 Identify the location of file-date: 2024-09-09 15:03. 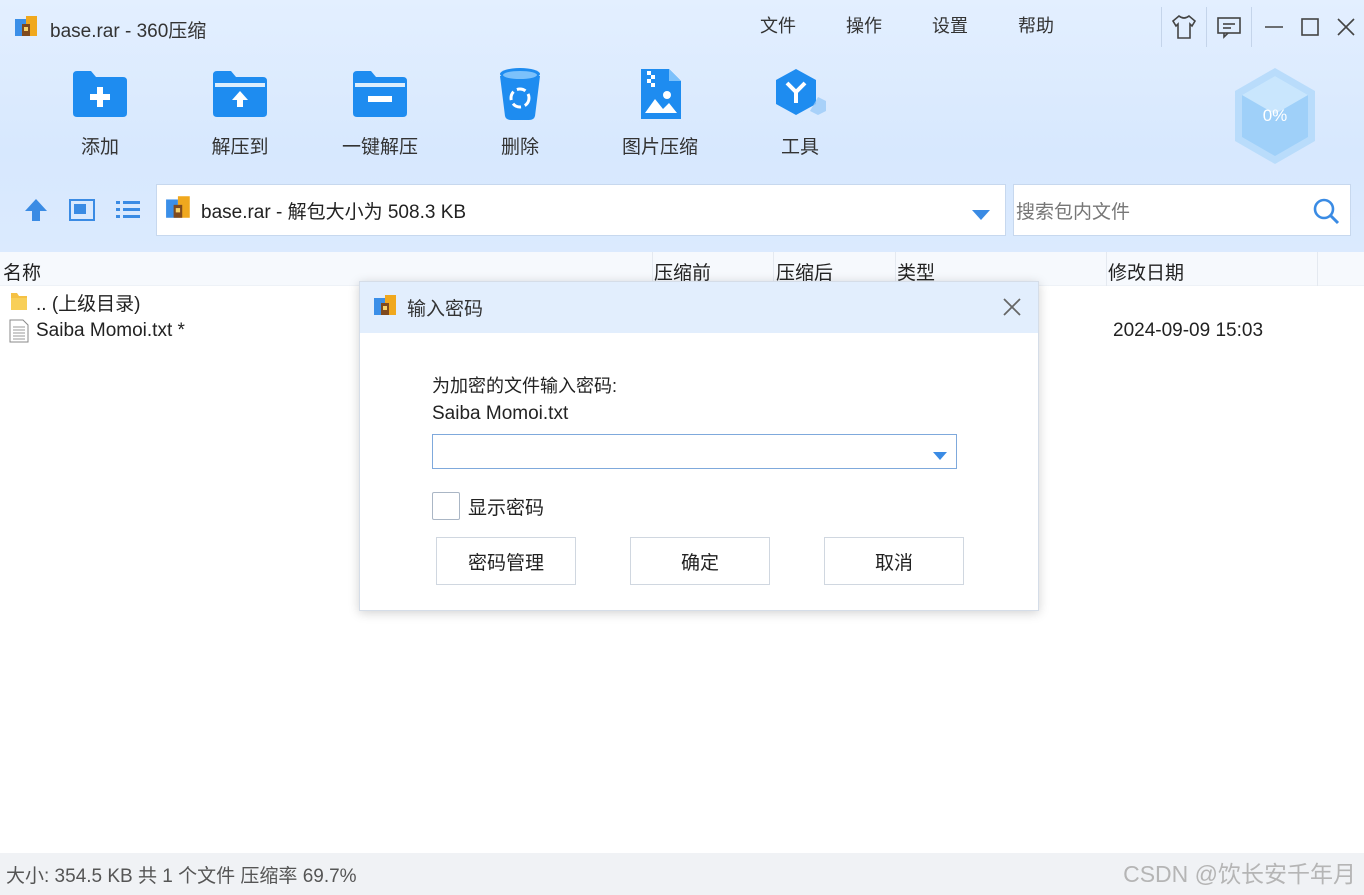
(1188, 330).